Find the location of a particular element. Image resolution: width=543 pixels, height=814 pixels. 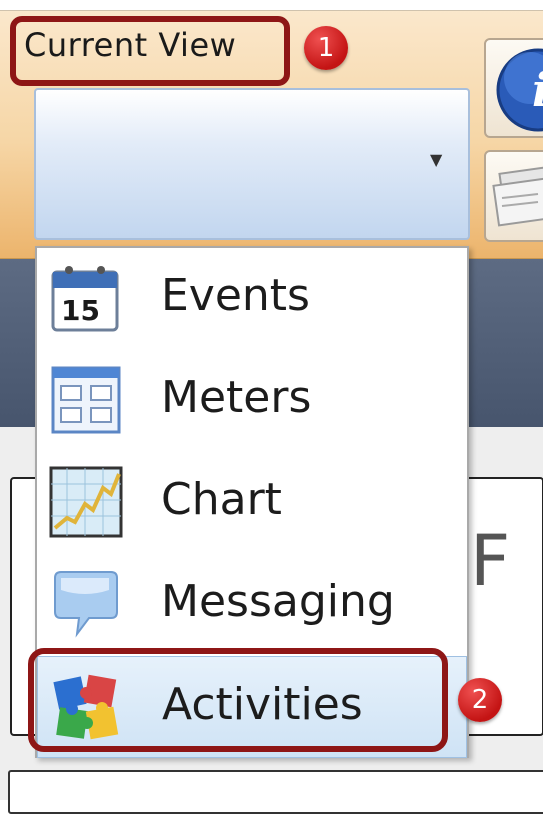

menu-item-label: Chart is located at coordinates (221, 499).